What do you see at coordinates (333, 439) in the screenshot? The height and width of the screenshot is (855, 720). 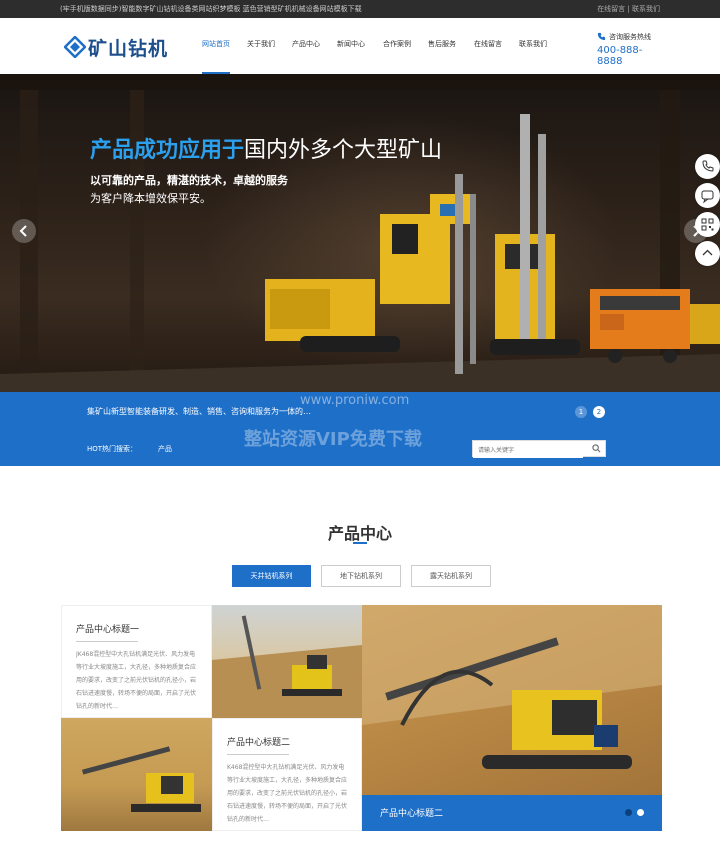 I see `watermark-text: 整站资源VIP免费下载` at bounding box center [333, 439].